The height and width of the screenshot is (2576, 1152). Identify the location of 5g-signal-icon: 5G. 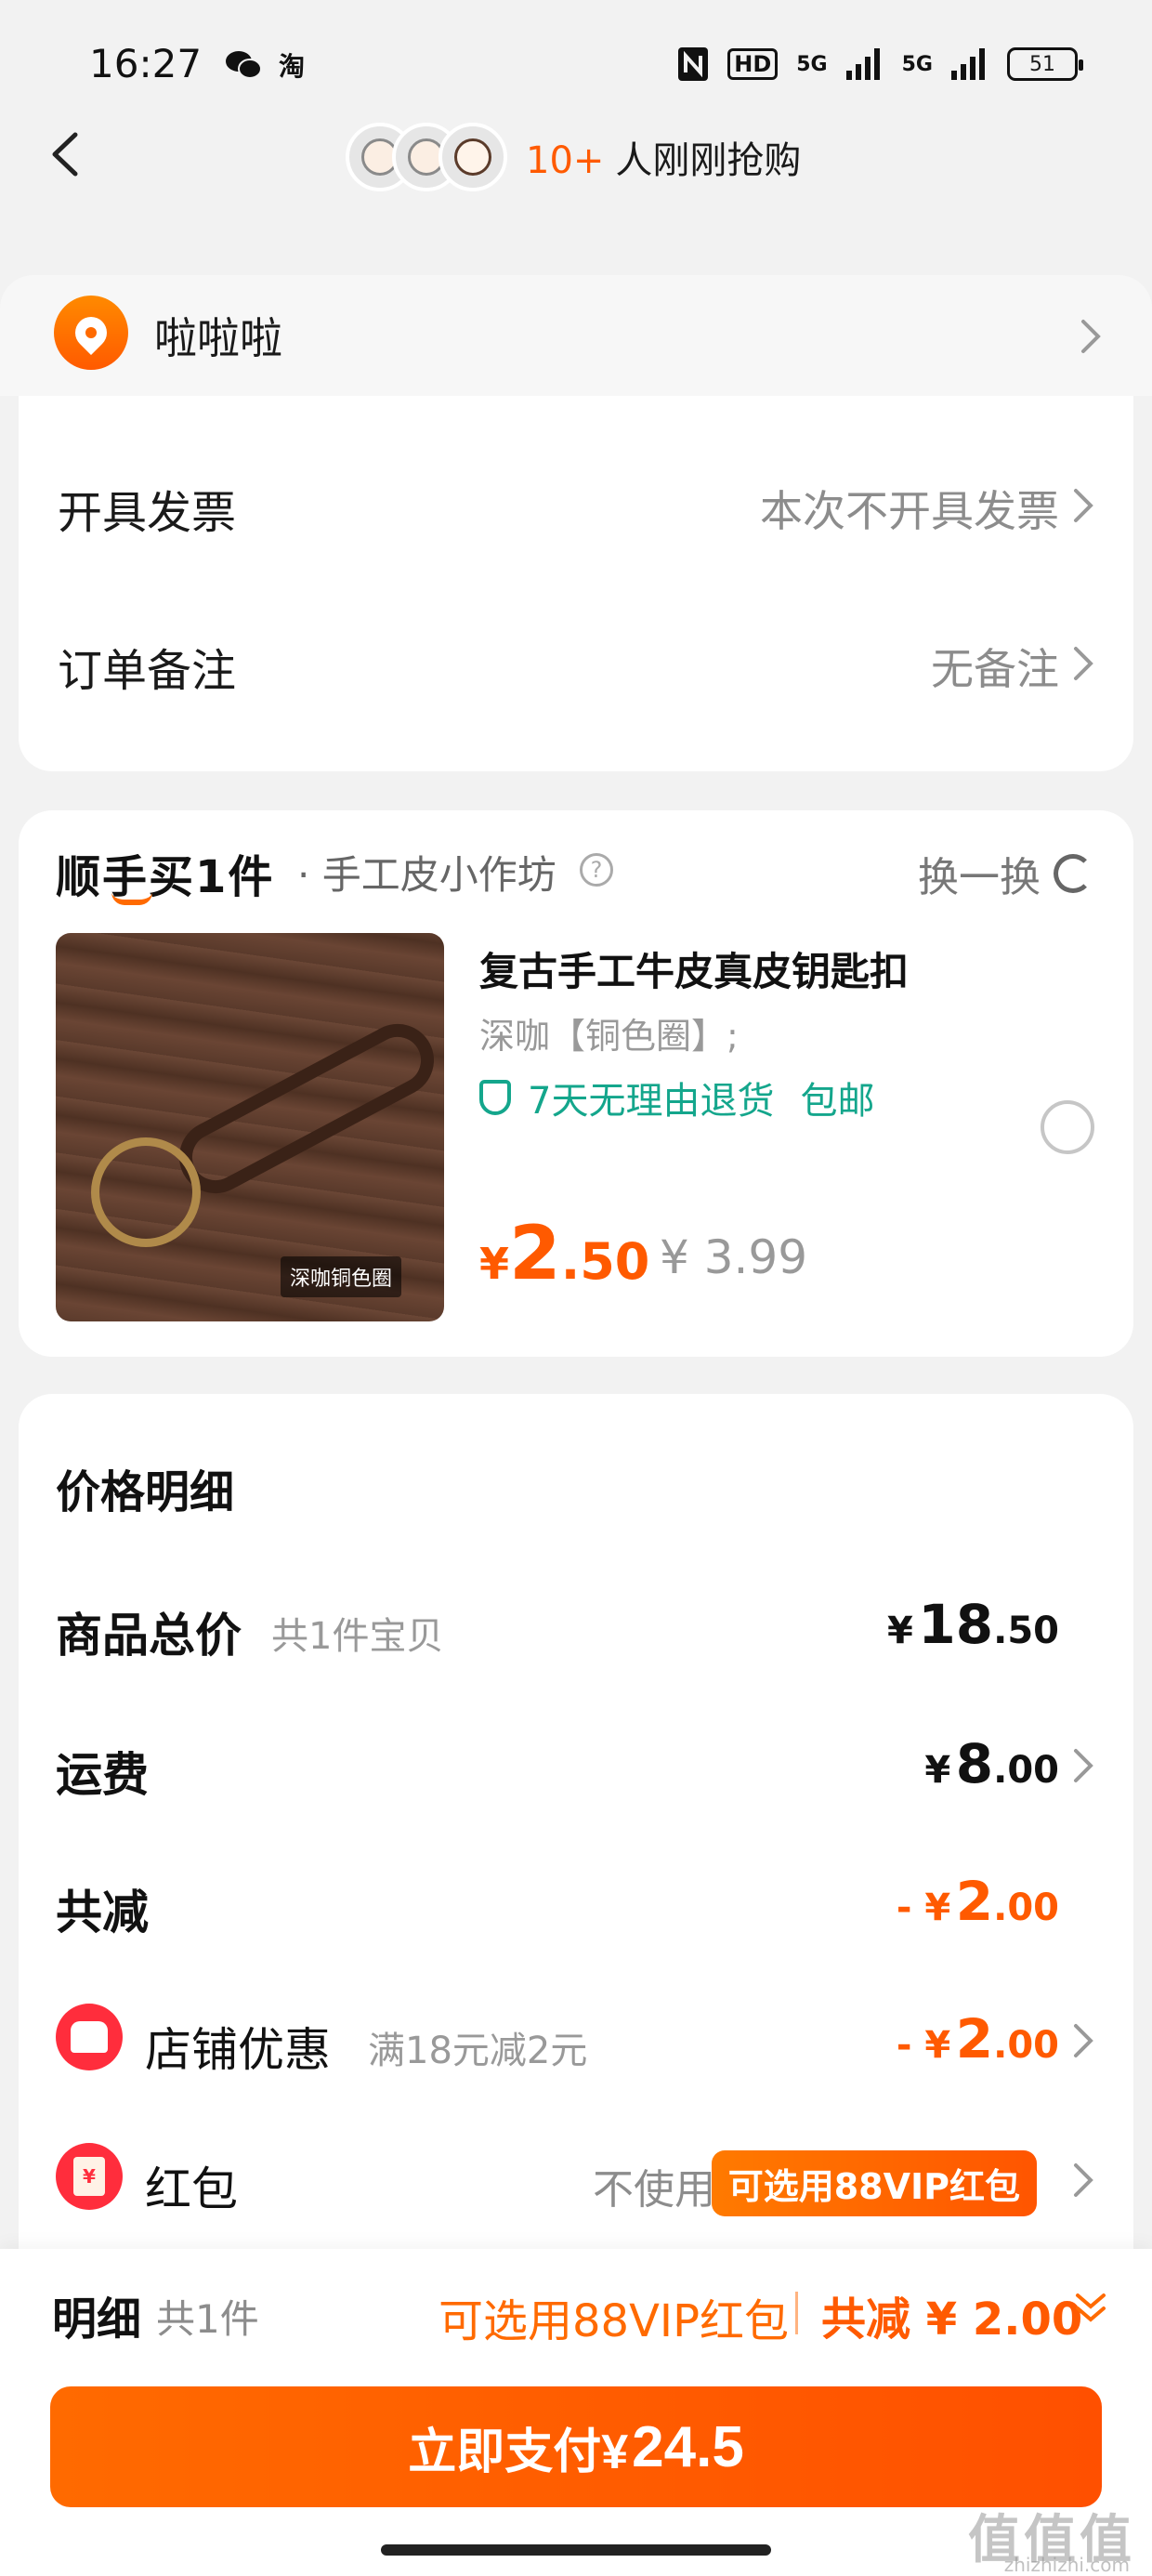
(812, 64).